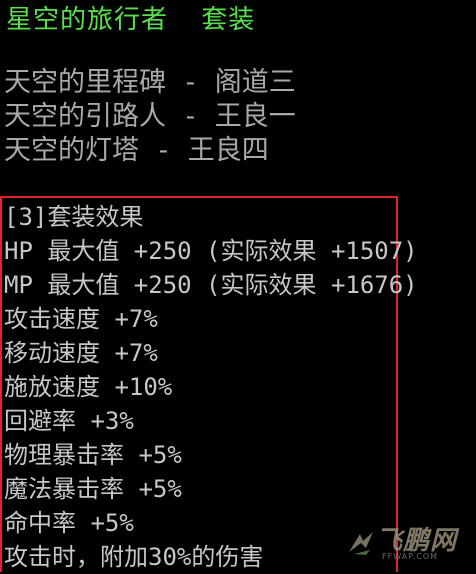 This screenshot has height=574, width=476. What do you see at coordinates (69, 421) in the screenshot?
I see `effect-evasion: 回避率 +3%` at bounding box center [69, 421].